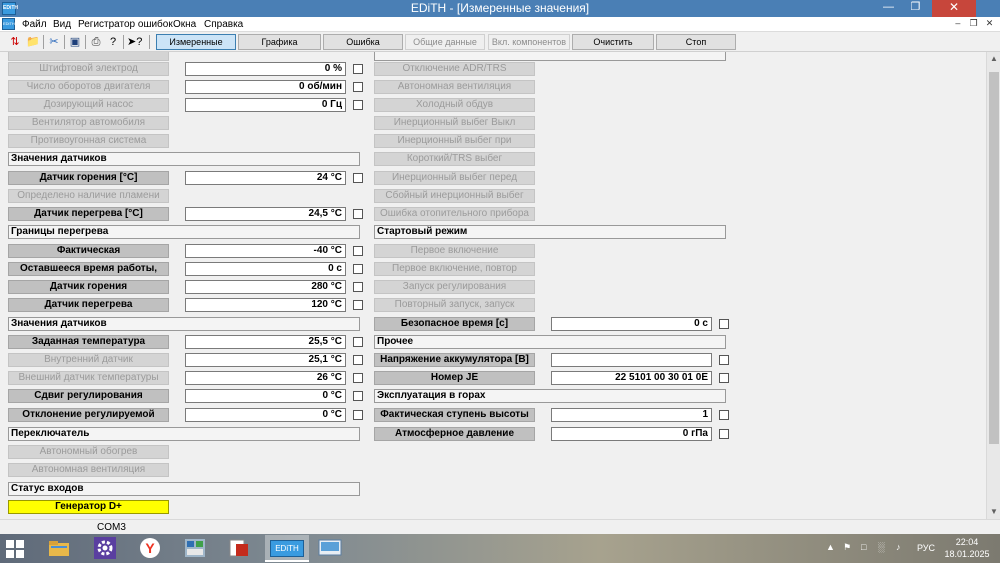 Image resolution: width=1000 pixels, height=563 pixels. Describe the element at coordinates (15, 42) in the screenshot. I see `connect-icon: ⇅` at that location.